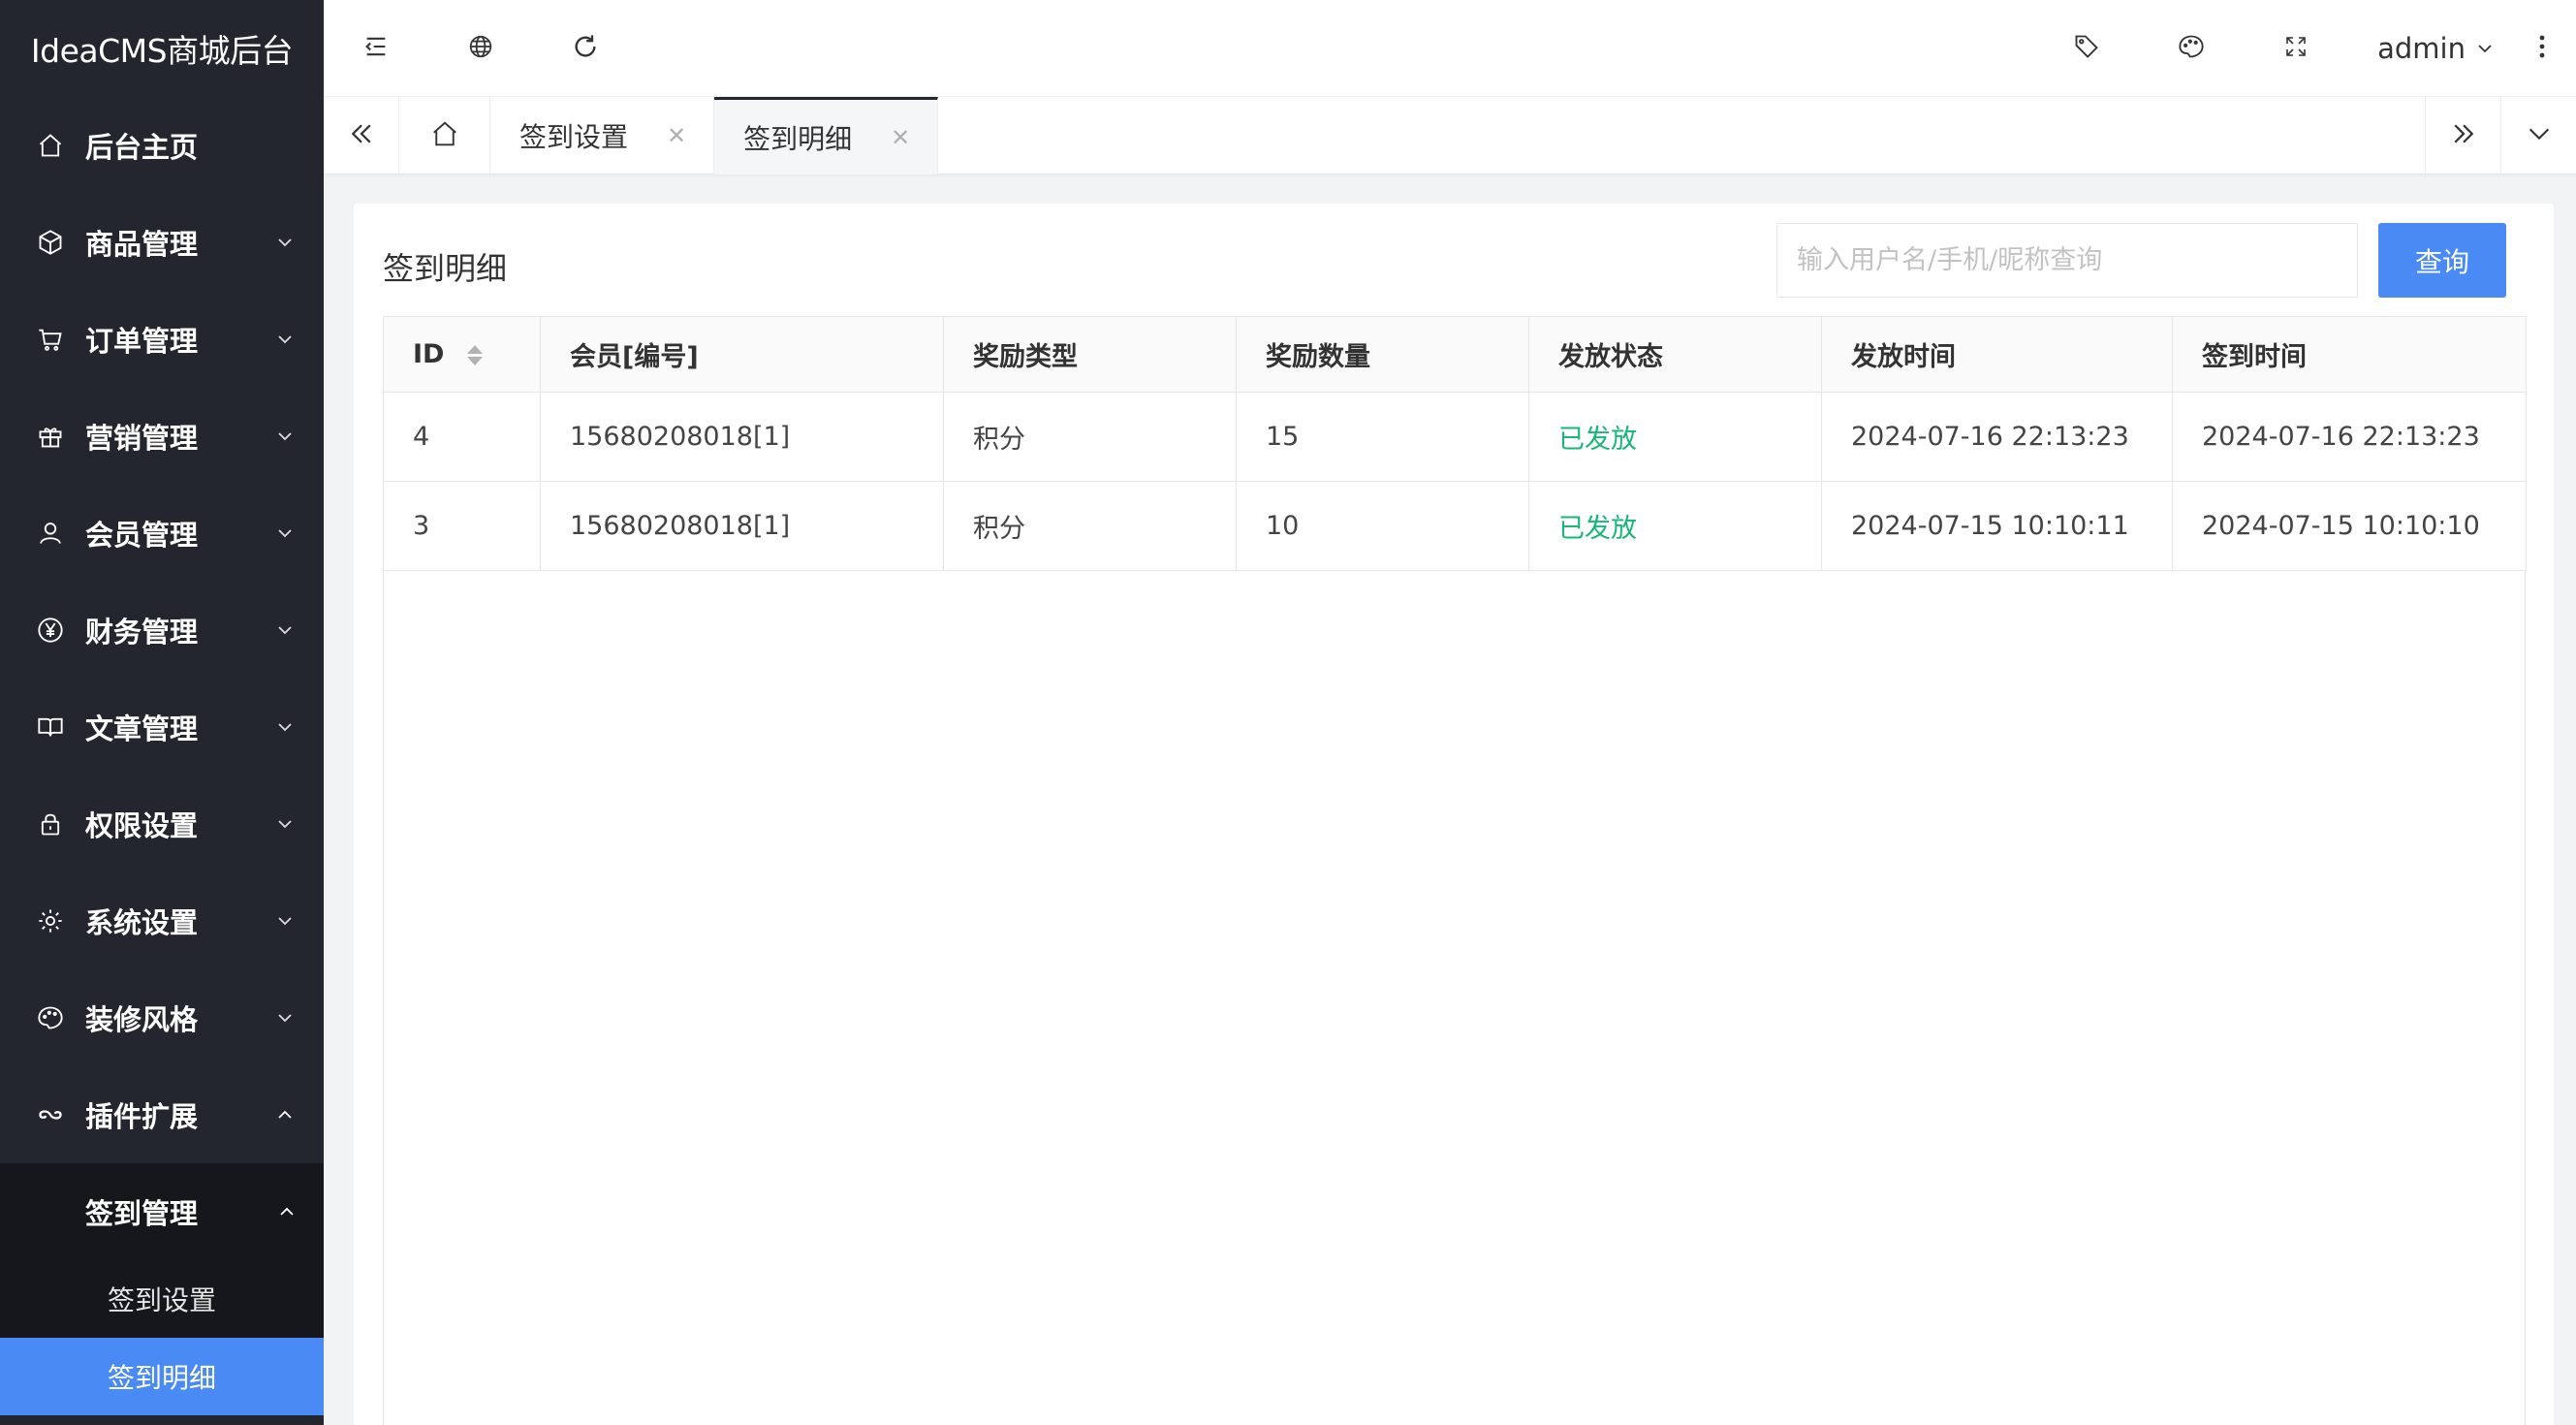 This screenshot has height=1425, width=2576. I want to click on lock-icon, so click(50, 823).